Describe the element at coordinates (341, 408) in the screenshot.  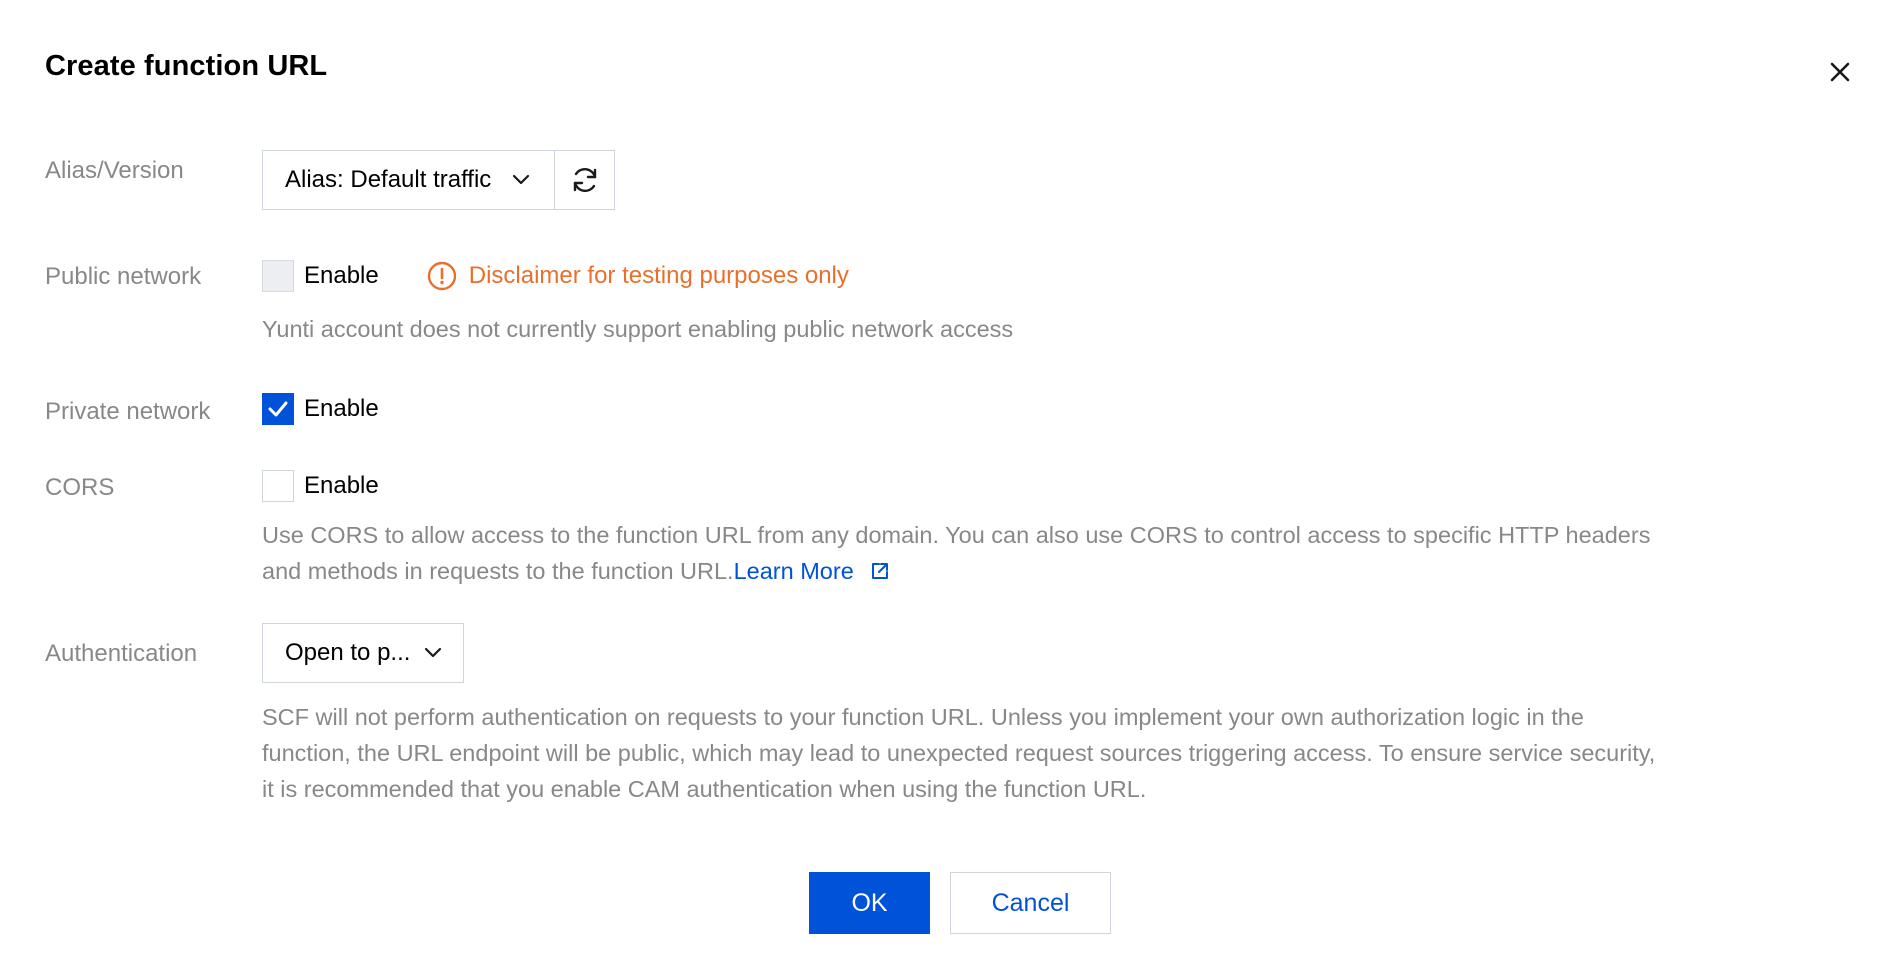
I see `private-network-enable-label: Enable` at that location.